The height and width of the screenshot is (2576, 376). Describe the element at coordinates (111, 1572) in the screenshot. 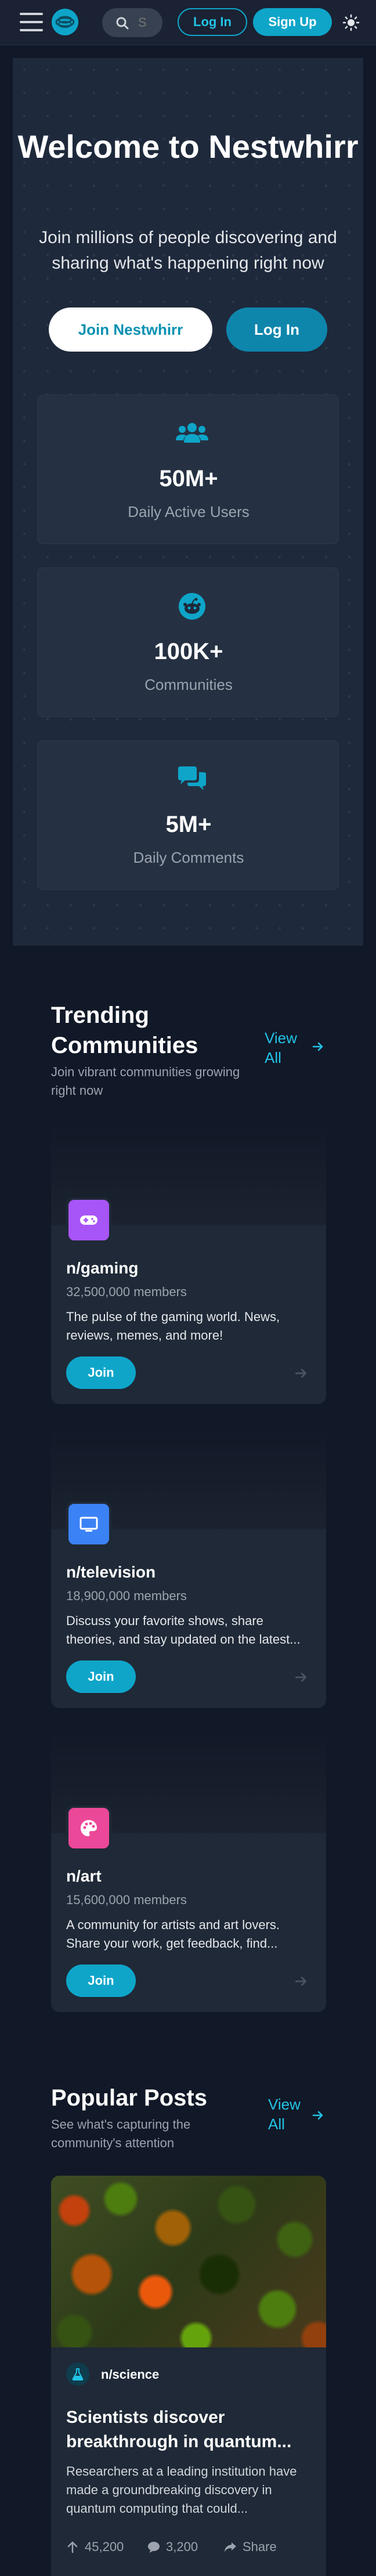

I see `community-name: n/television` at that location.